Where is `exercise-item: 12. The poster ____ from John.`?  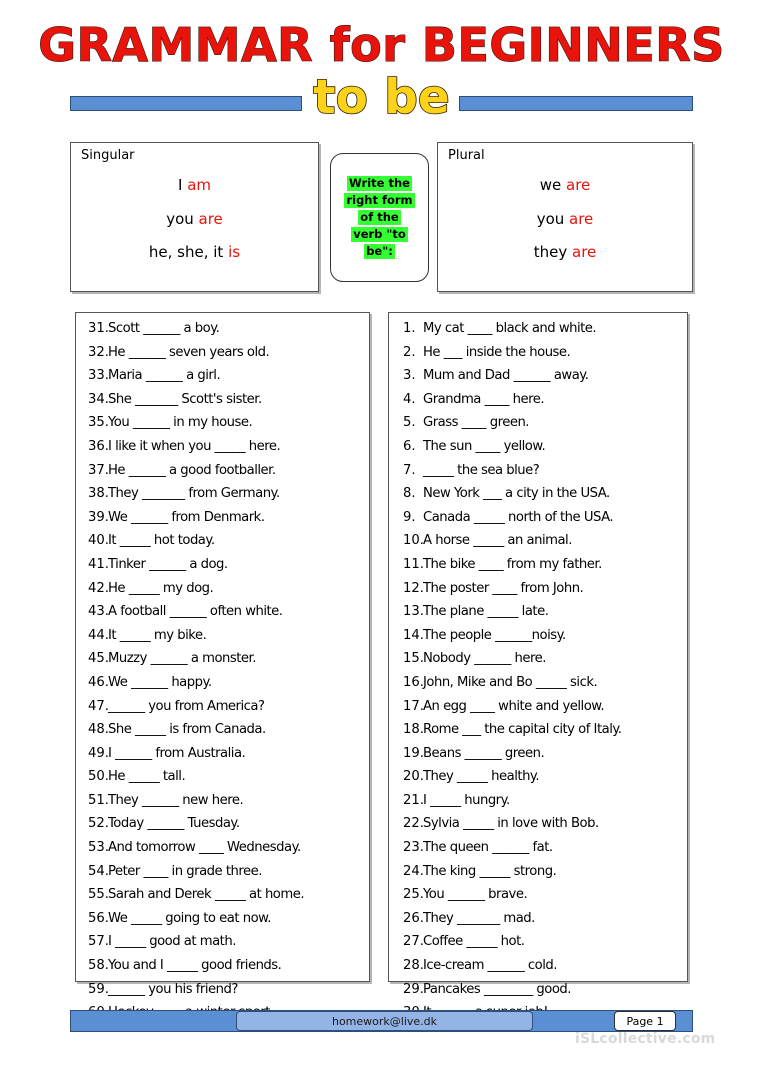
exercise-item: 12. The poster ____ from John. is located at coordinates (538, 587).